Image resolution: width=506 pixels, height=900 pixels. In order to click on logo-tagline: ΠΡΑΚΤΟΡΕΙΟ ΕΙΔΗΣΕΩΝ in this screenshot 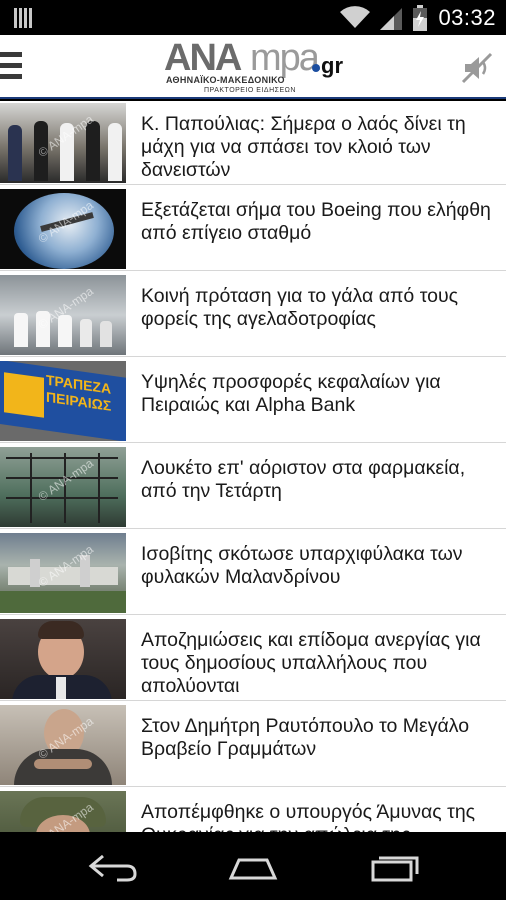, I will do `click(250, 90)`.